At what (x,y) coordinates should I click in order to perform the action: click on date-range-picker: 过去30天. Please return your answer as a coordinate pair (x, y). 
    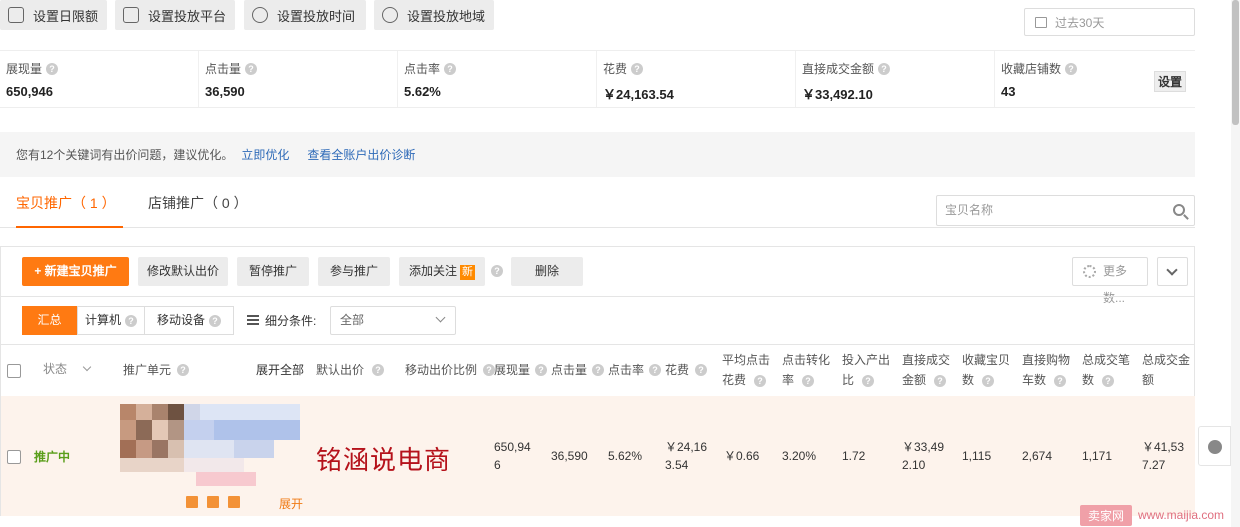
    Looking at the image, I should click on (1109, 22).